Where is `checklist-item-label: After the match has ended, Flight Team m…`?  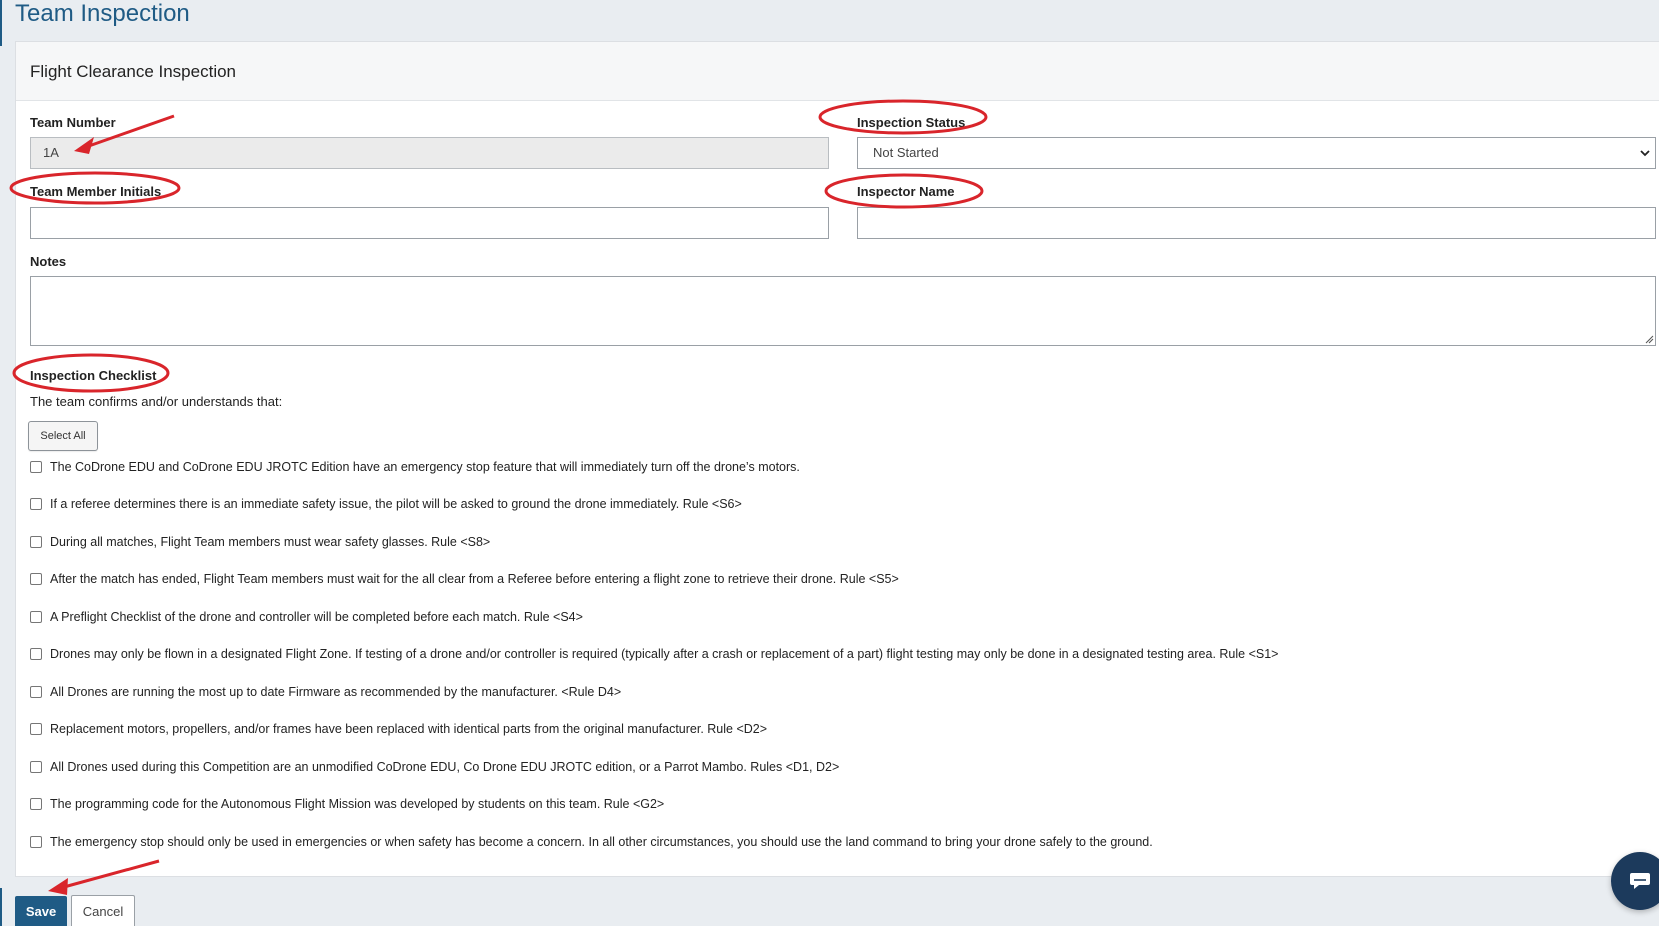 checklist-item-label: After the match has ended, Flight Team m… is located at coordinates (474, 579).